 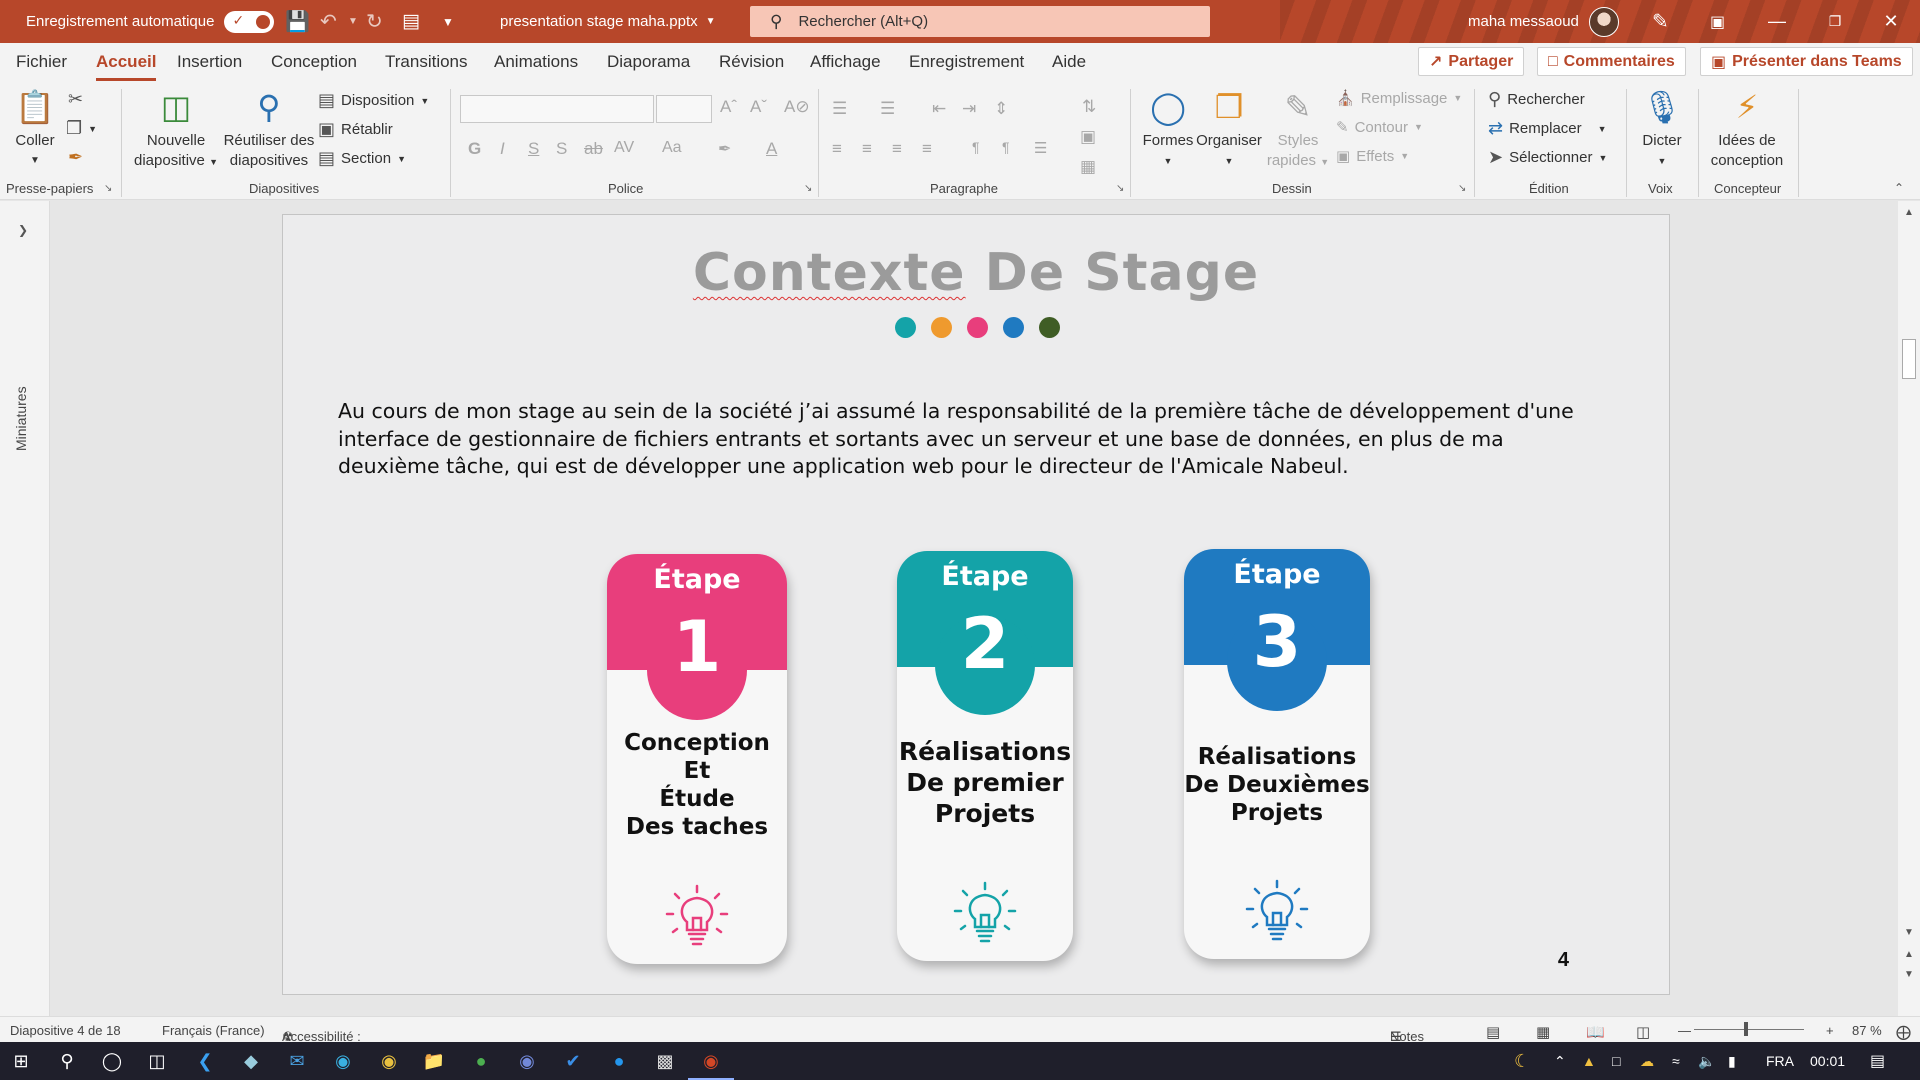 What do you see at coordinates (75, 99) in the screenshot?
I see `cut-button: ✂` at bounding box center [75, 99].